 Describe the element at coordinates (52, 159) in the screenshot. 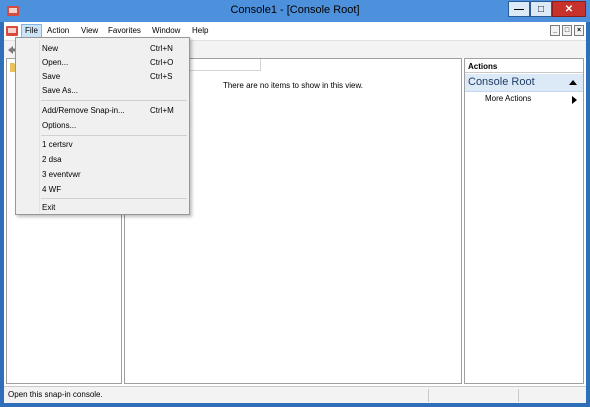

I see `menu-item-label: 2 dsa` at that location.